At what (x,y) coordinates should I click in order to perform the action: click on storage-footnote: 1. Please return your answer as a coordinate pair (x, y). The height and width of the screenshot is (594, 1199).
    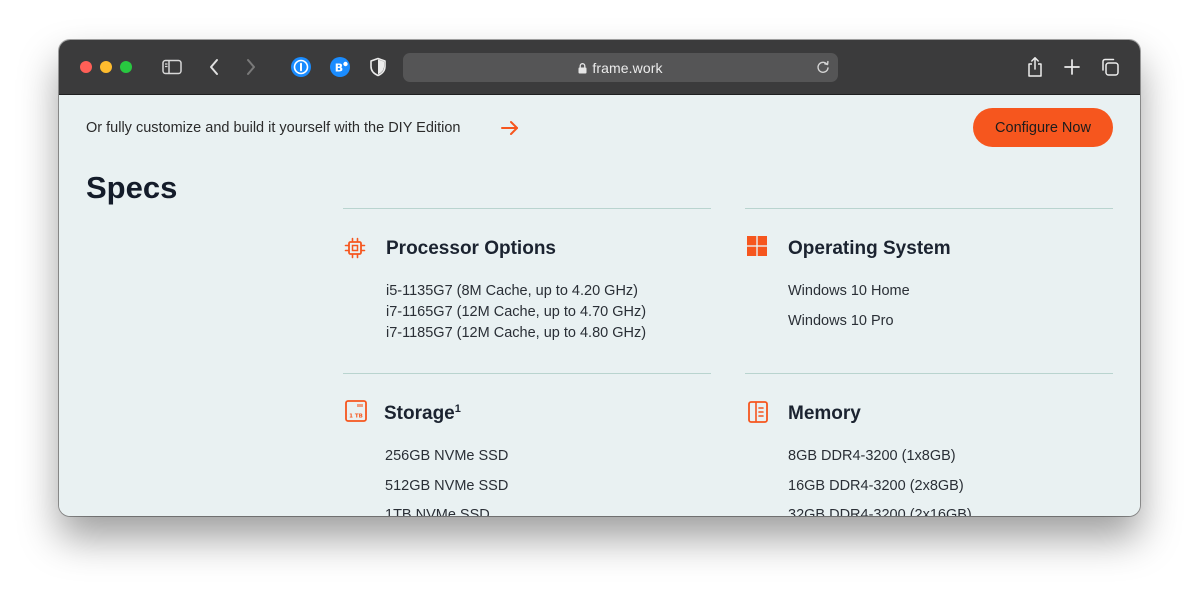
    Looking at the image, I should click on (458, 409).